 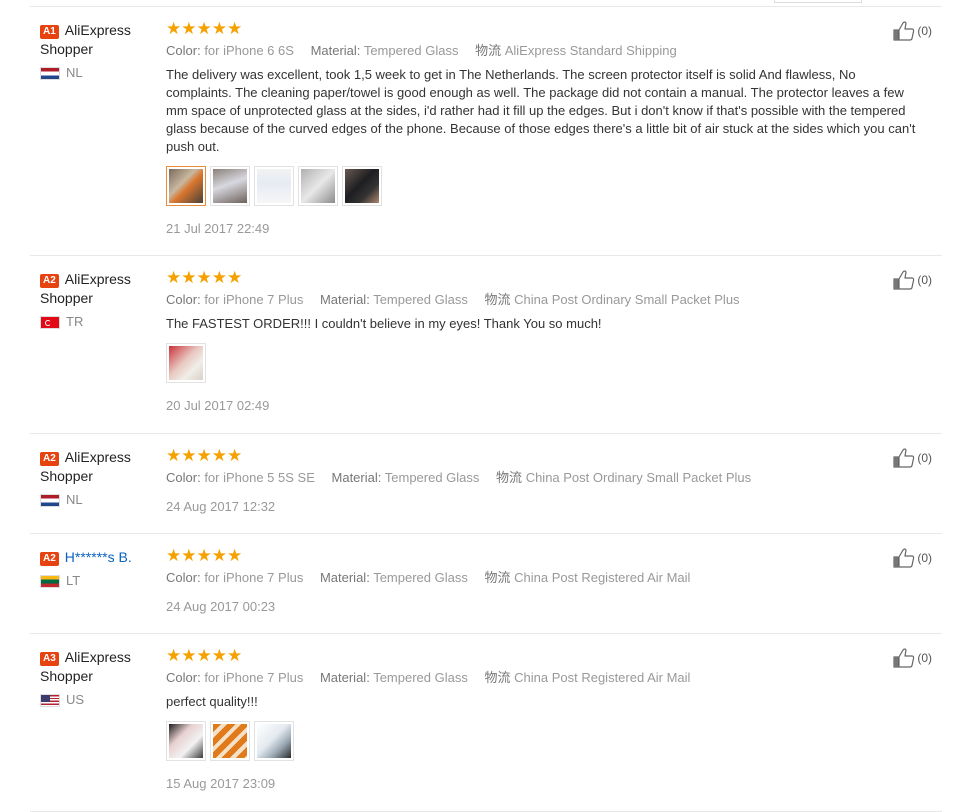 I want to click on review-date: 20 Jul 2017 02:49, so click(x=218, y=405).